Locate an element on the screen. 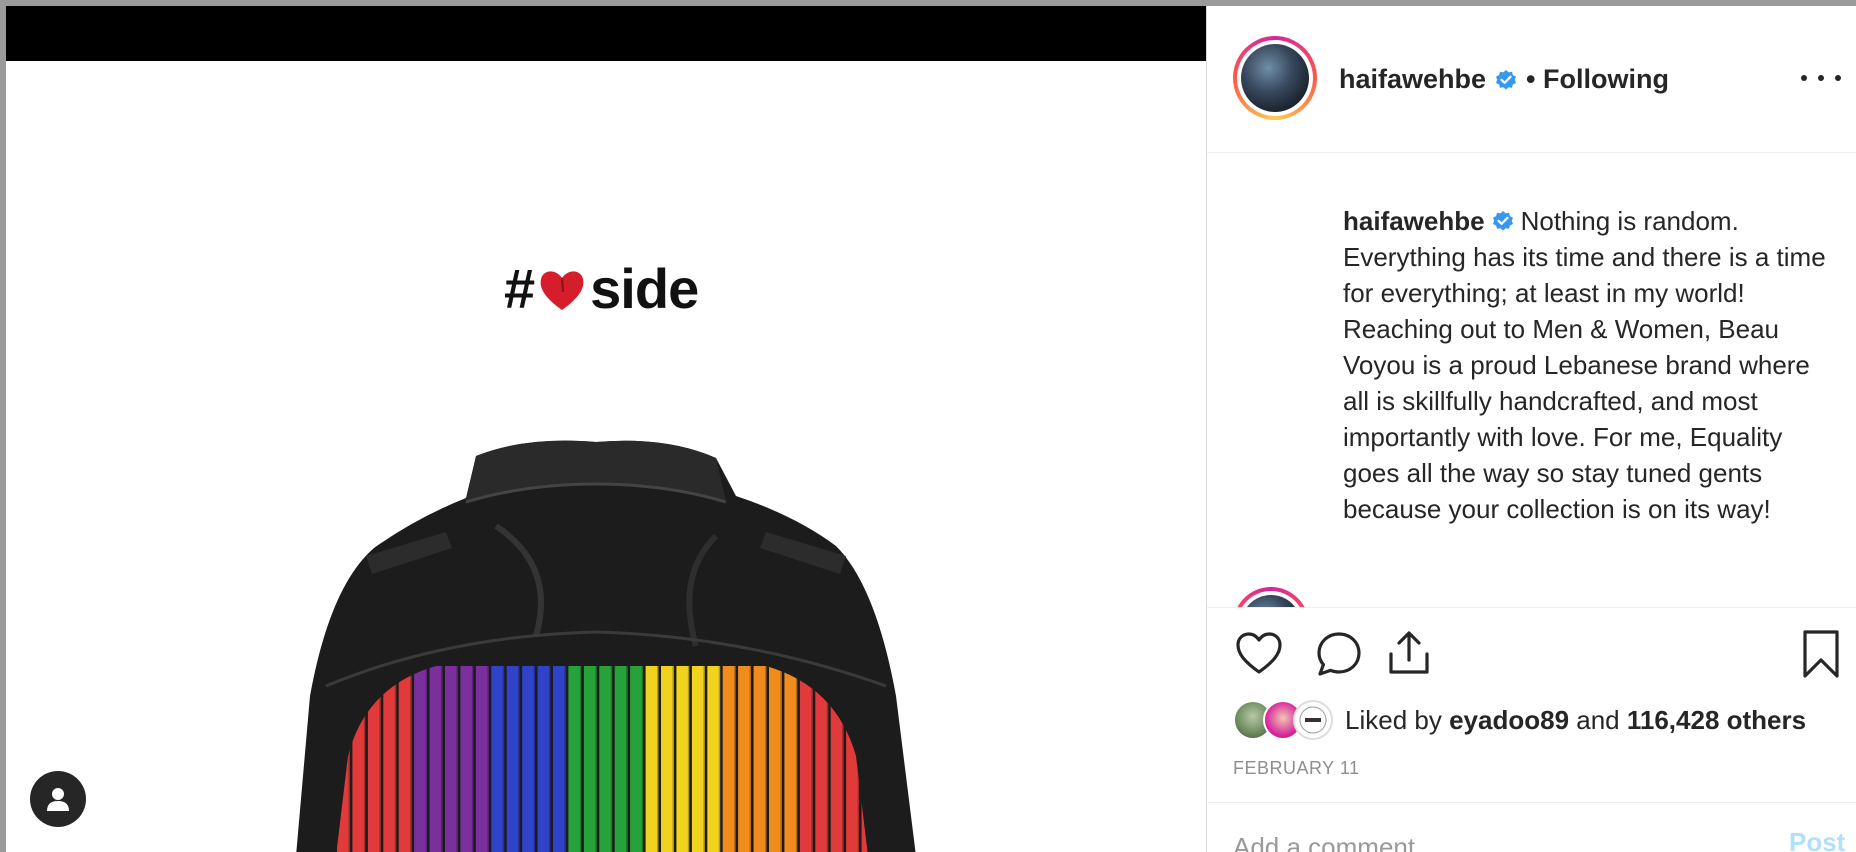 This screenshot has width=1856, height=852. add-comment-section: Post is located at coordinates (1531, 827).